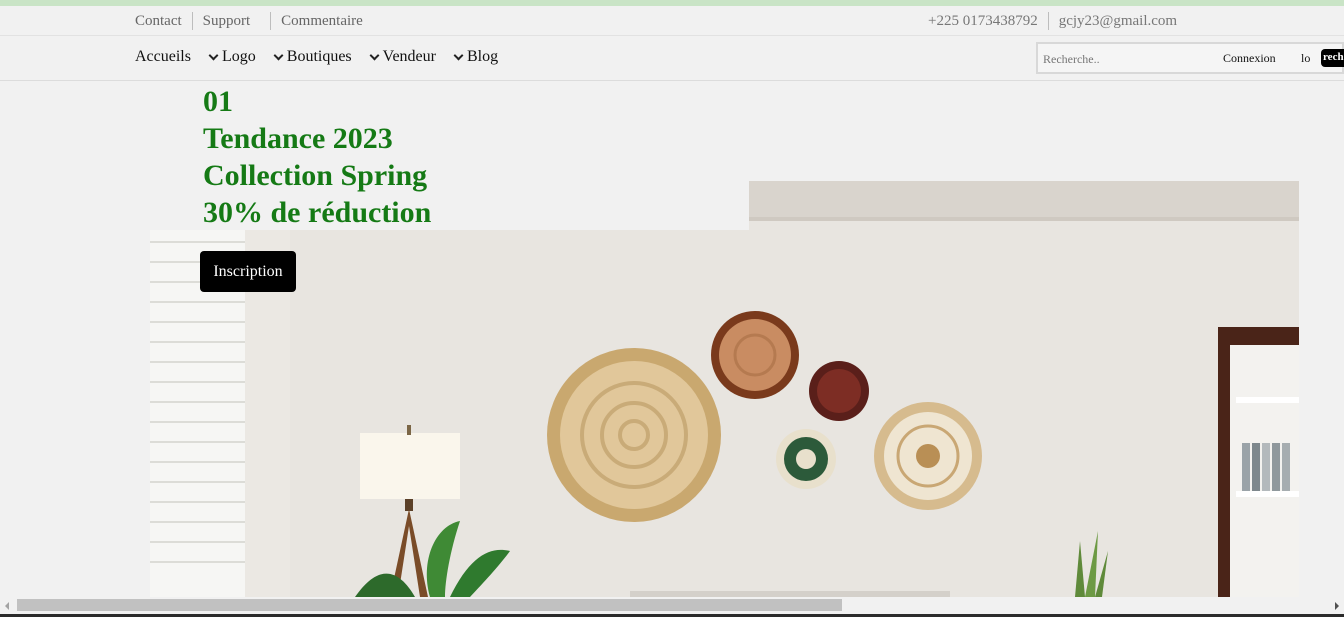 The width and height of the screenshot is (1344, 617). I want to click on scroll-right-arrow-icon, so click(1337, 606).